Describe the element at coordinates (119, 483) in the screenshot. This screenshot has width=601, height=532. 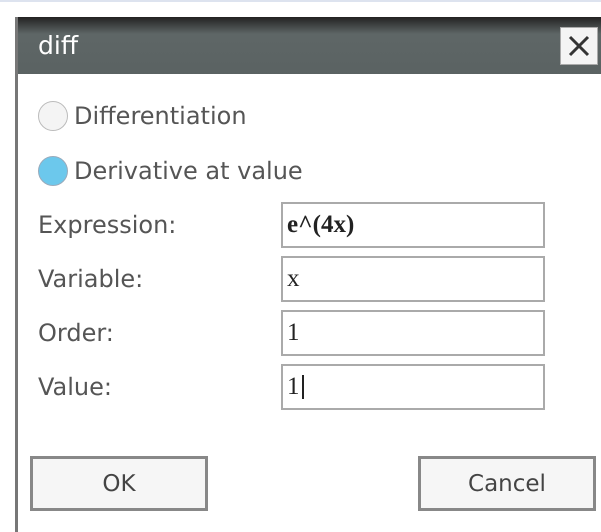
I see `ok-button: OK` at that location.